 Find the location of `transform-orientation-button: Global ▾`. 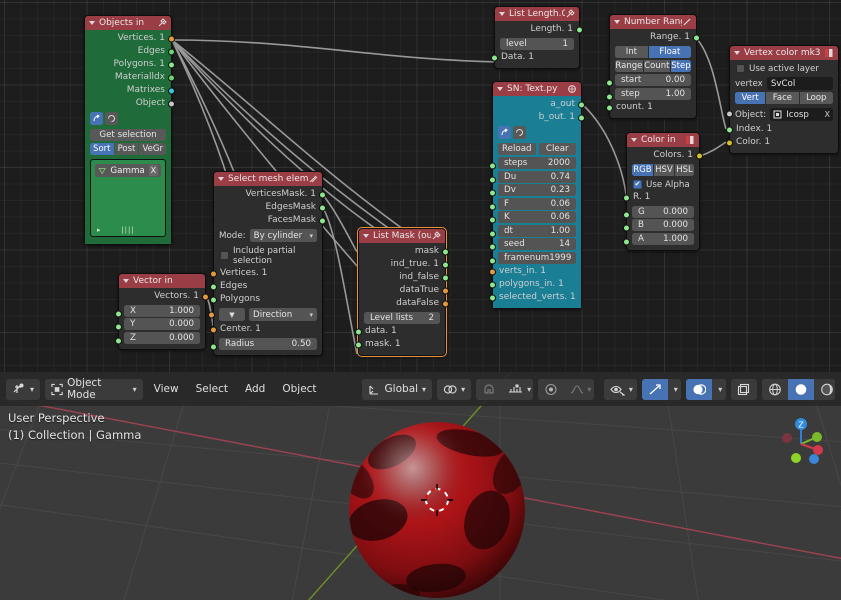

transform-orientation-button: Global ▾ is located at coordinates (397, 389).